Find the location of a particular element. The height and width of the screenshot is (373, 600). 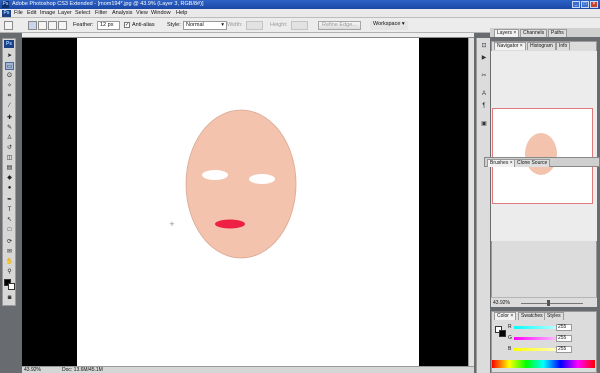

crosshair-cursor-icon: + is located at coordinates (172, 224).